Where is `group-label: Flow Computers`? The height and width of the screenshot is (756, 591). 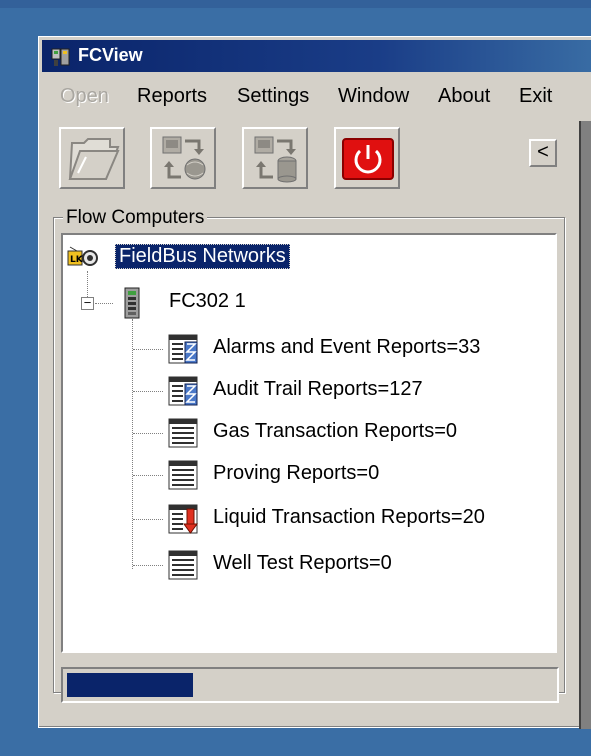 group-label: Flow Computers is located at coordinates (135, 218).